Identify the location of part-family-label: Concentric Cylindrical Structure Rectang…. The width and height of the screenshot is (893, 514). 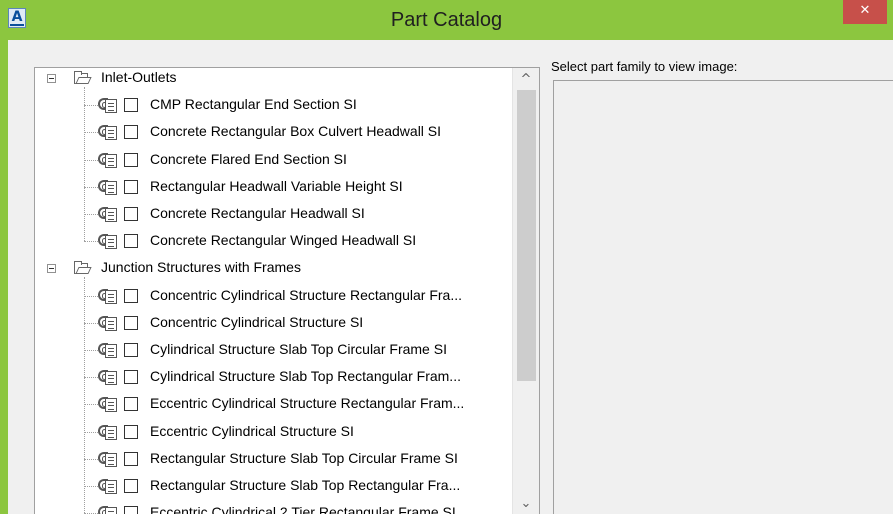
(306, 294).